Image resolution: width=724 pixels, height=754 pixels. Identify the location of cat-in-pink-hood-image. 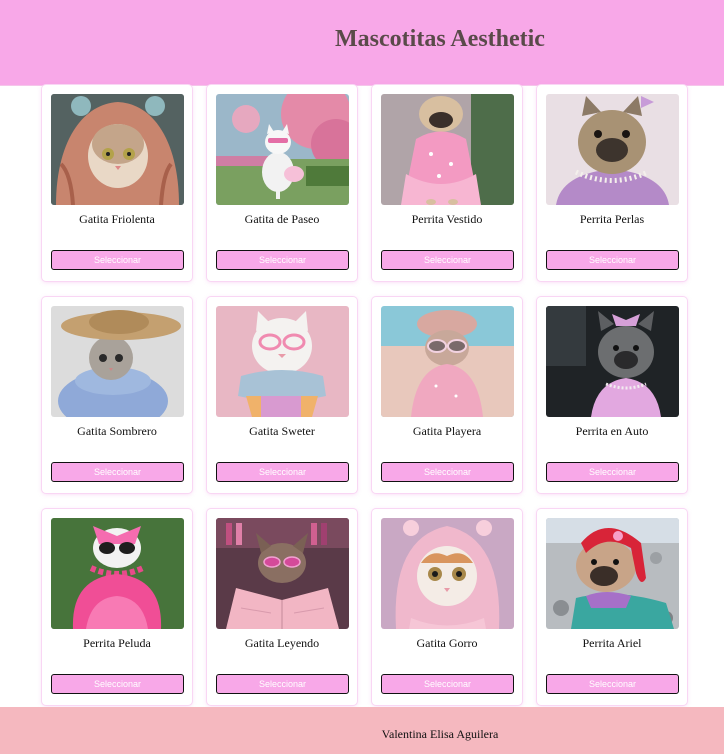
(447, 573).